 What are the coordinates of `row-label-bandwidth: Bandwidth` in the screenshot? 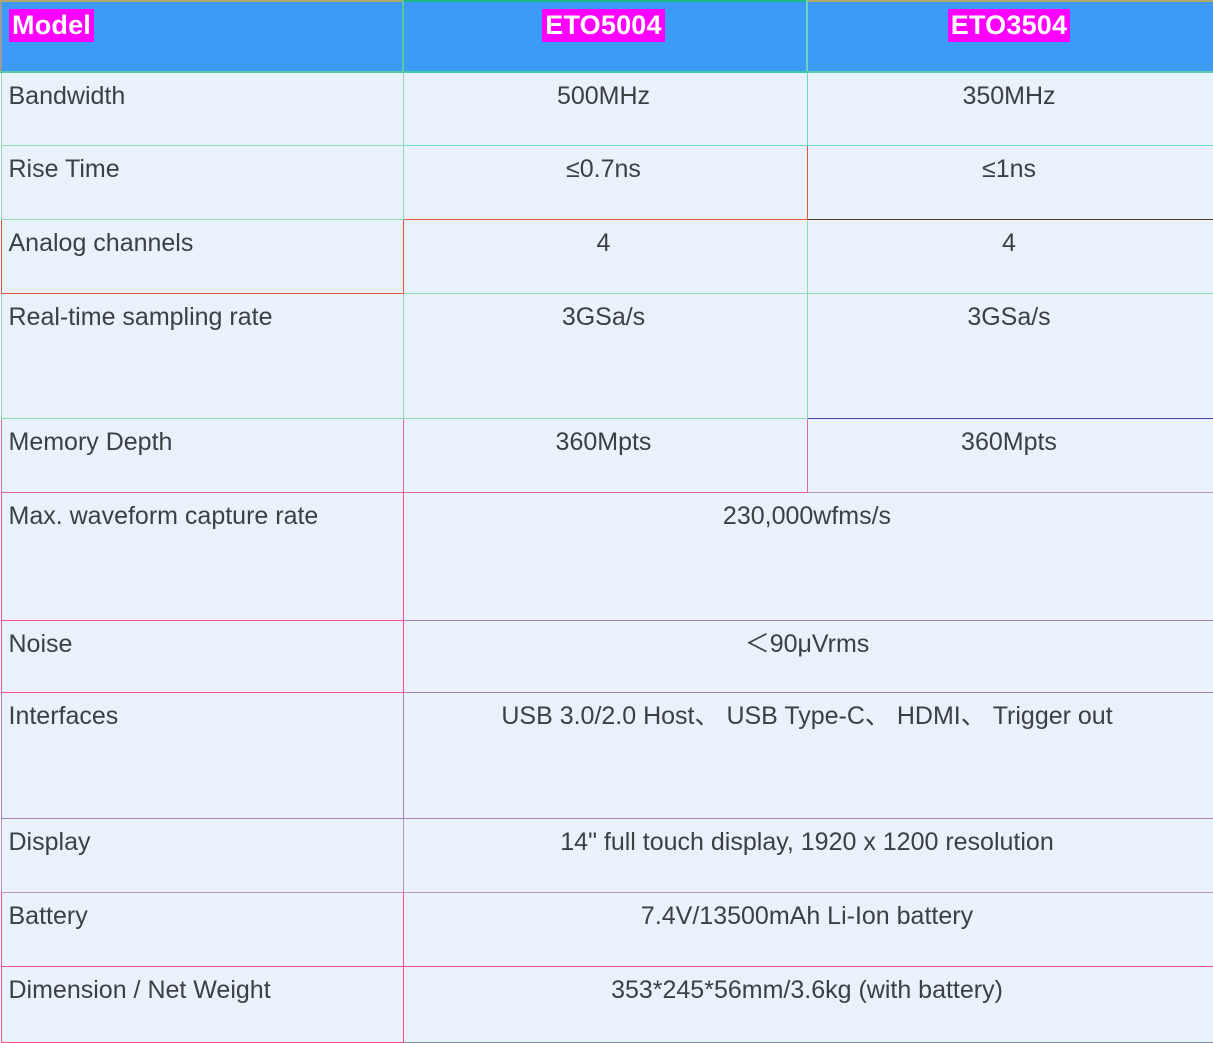 It's located at (202, 108).